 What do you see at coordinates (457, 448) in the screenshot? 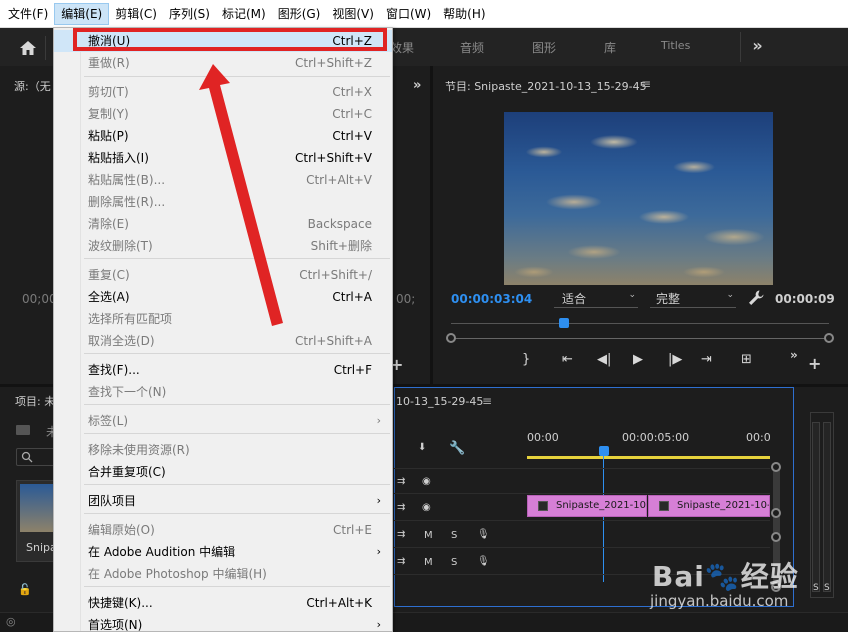
I see `timeline-settings-wrench-icon: 🔧` at bounding box center [457, 448].